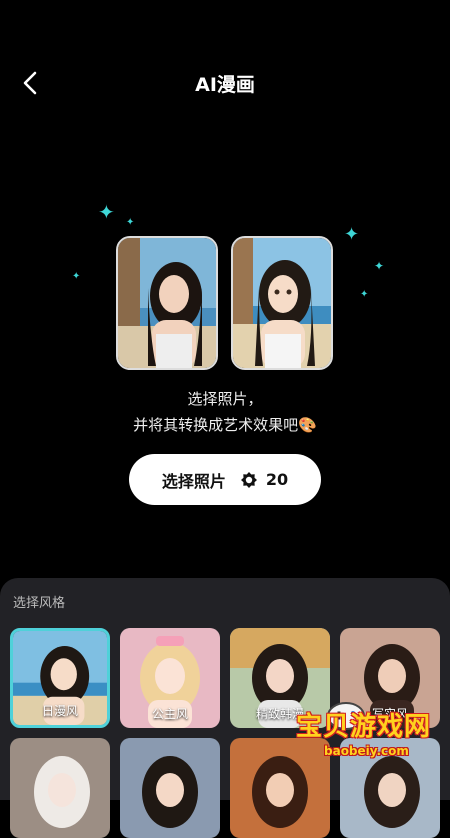  I want to click on example-photo-converted, so click(282, 303).